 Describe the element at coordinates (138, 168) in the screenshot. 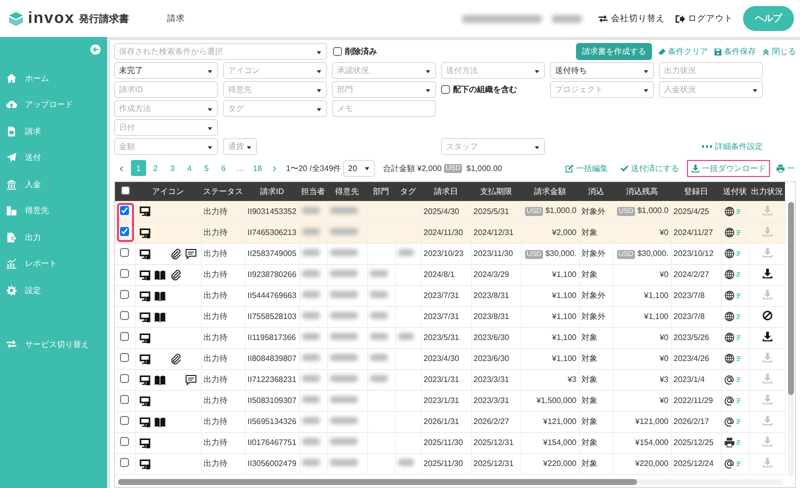

I see `page-button: 1` at that location.